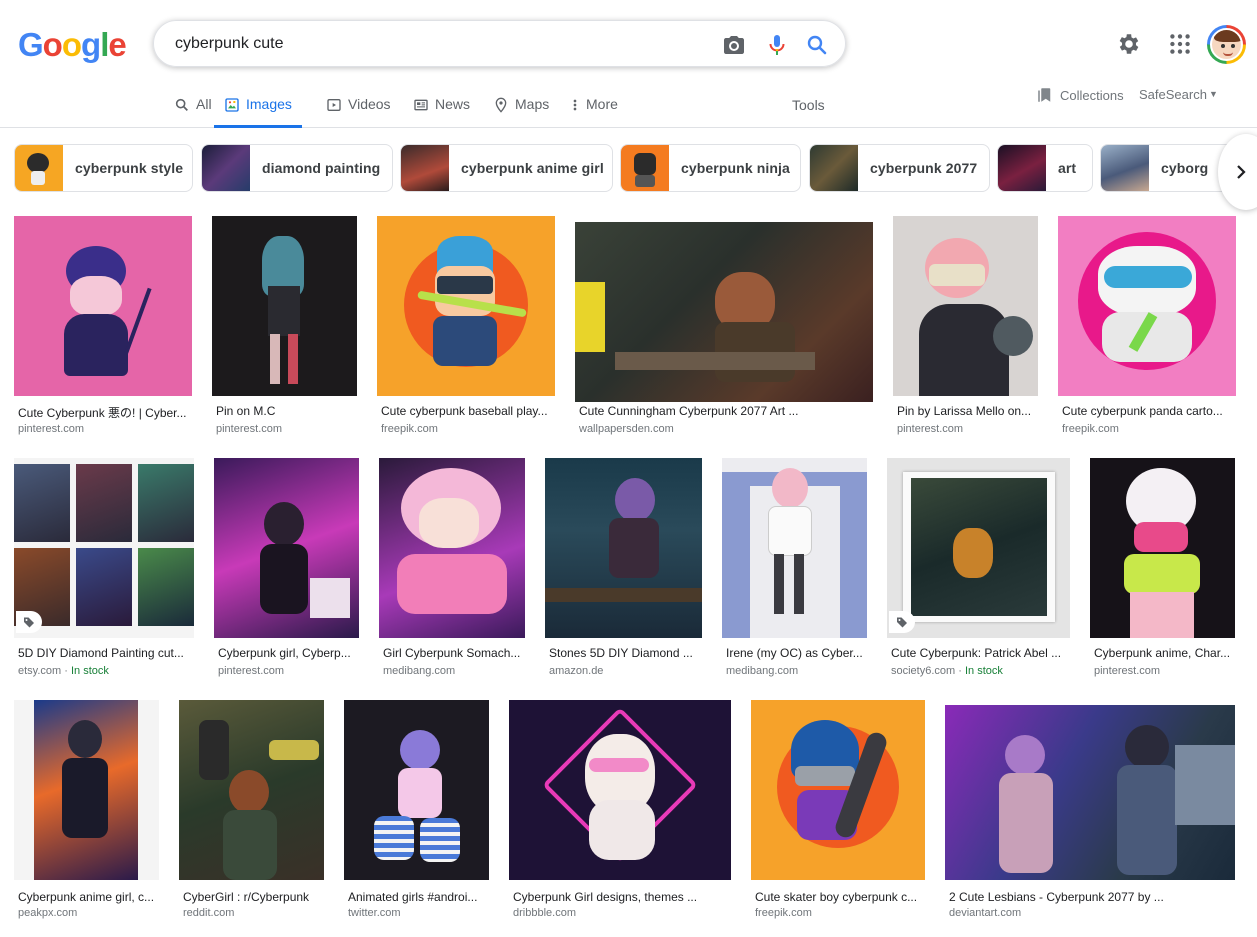  Describe the element at coordinates (947, 671) in the screenshot. I see `result-source: society6.com · In stock` at that location.